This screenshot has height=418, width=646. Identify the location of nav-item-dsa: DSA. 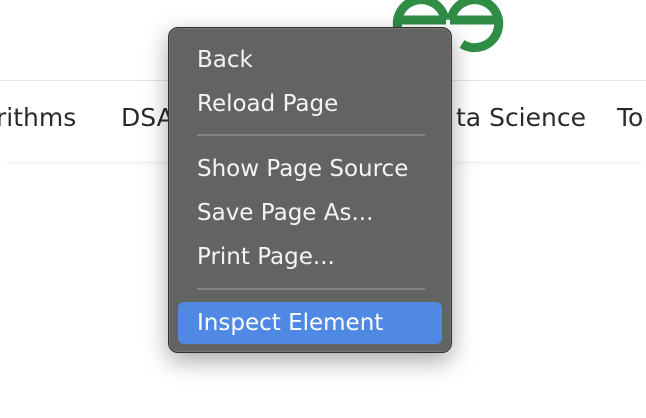
(147, 118).